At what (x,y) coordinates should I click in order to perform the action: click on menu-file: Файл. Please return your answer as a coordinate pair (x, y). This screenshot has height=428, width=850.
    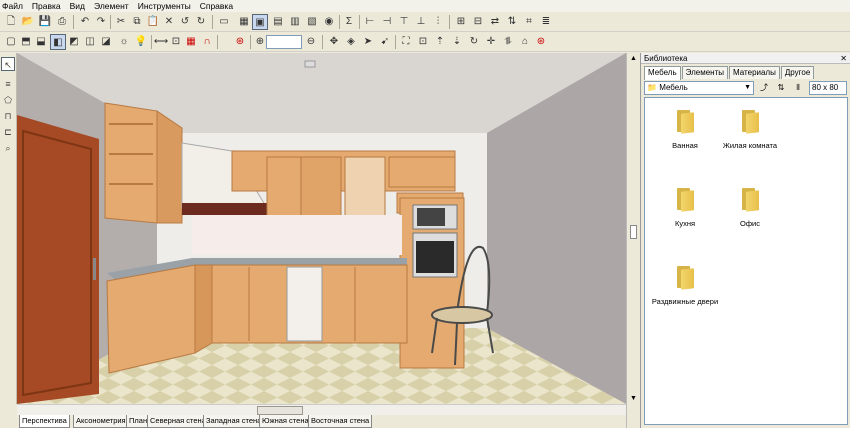
    Looking at the image, I should click on (12, 6).